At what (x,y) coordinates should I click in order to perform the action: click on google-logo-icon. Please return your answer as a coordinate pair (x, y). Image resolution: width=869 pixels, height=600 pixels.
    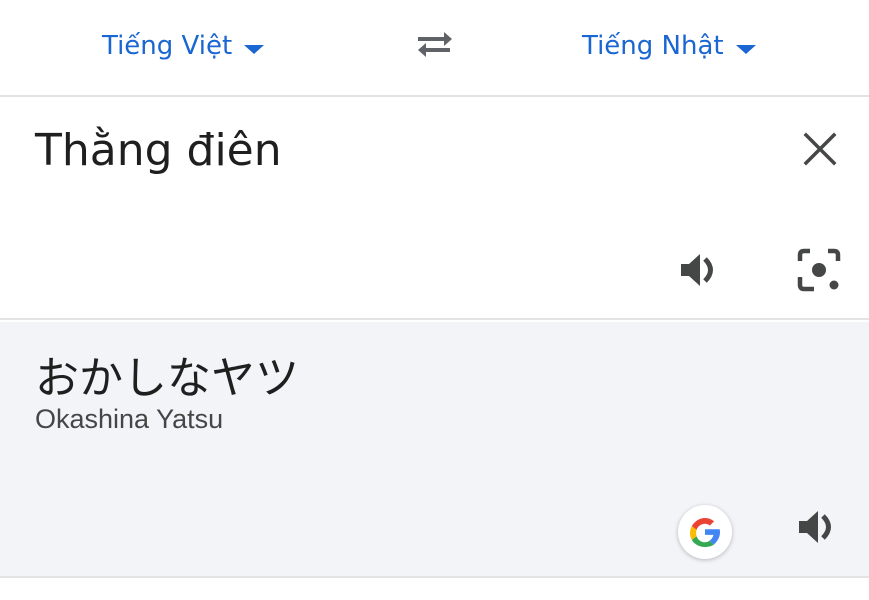
    Looking at the image, I should click on (705, 532).